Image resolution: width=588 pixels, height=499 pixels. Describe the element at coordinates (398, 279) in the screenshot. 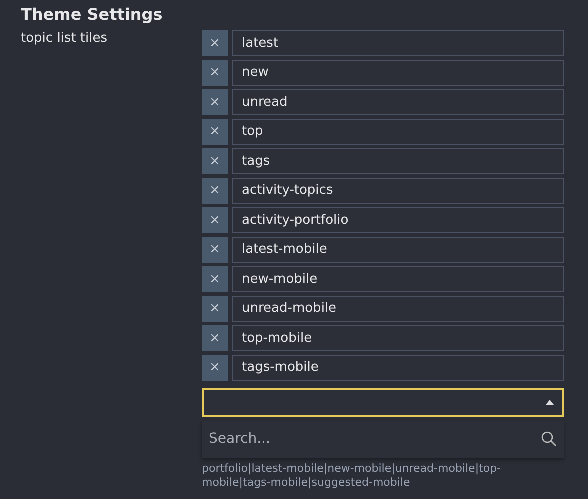

I see `value-field: new-mobile` at that location.